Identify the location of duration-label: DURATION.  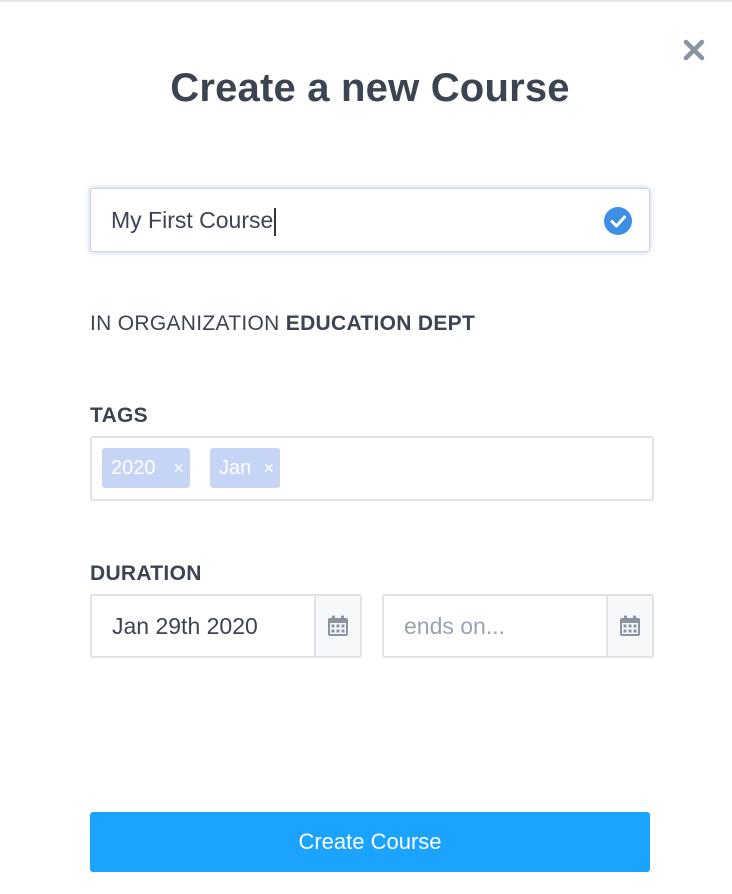
(146, 573).